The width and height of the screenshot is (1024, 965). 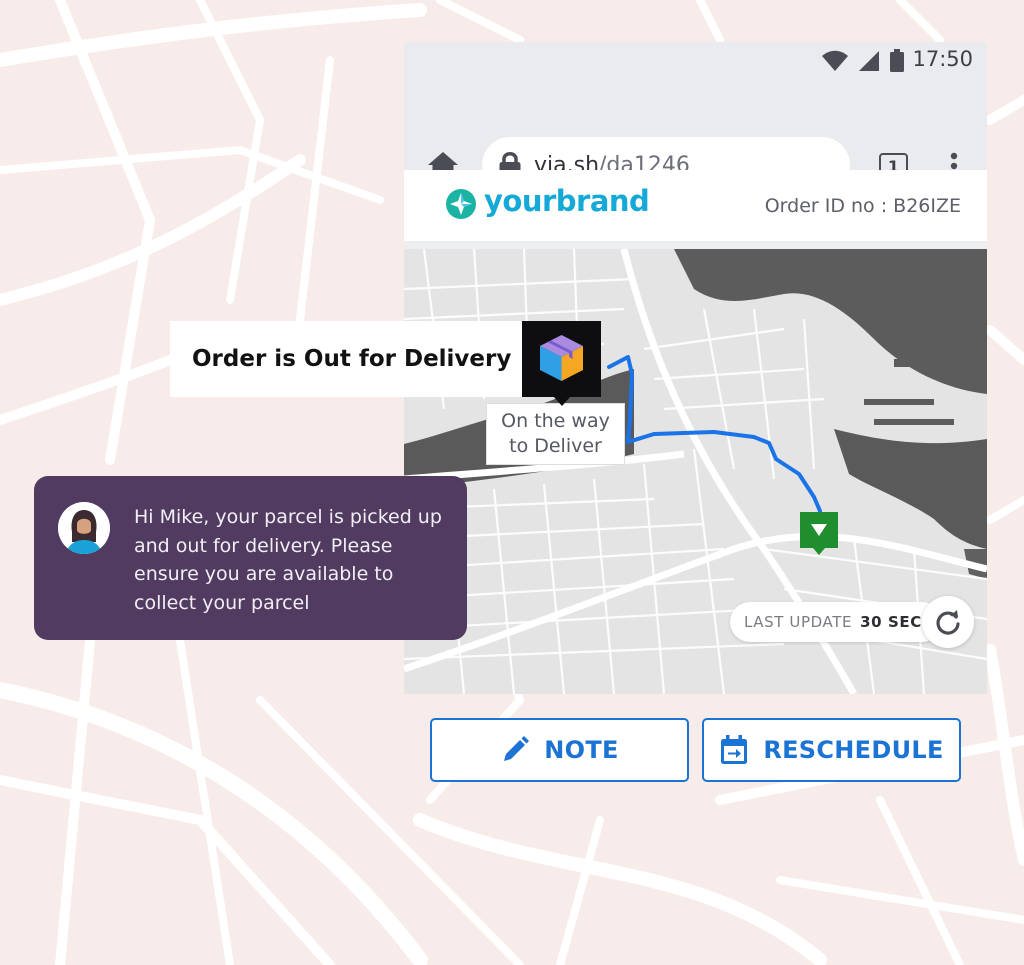 I want to click on reschedule-button: RESCHEDULE, so click(x=831, y=750).